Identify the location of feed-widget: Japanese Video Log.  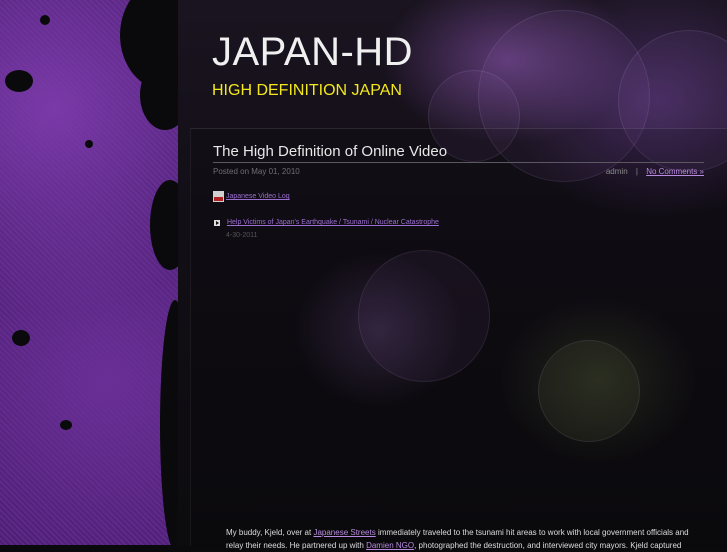
(251, 196).